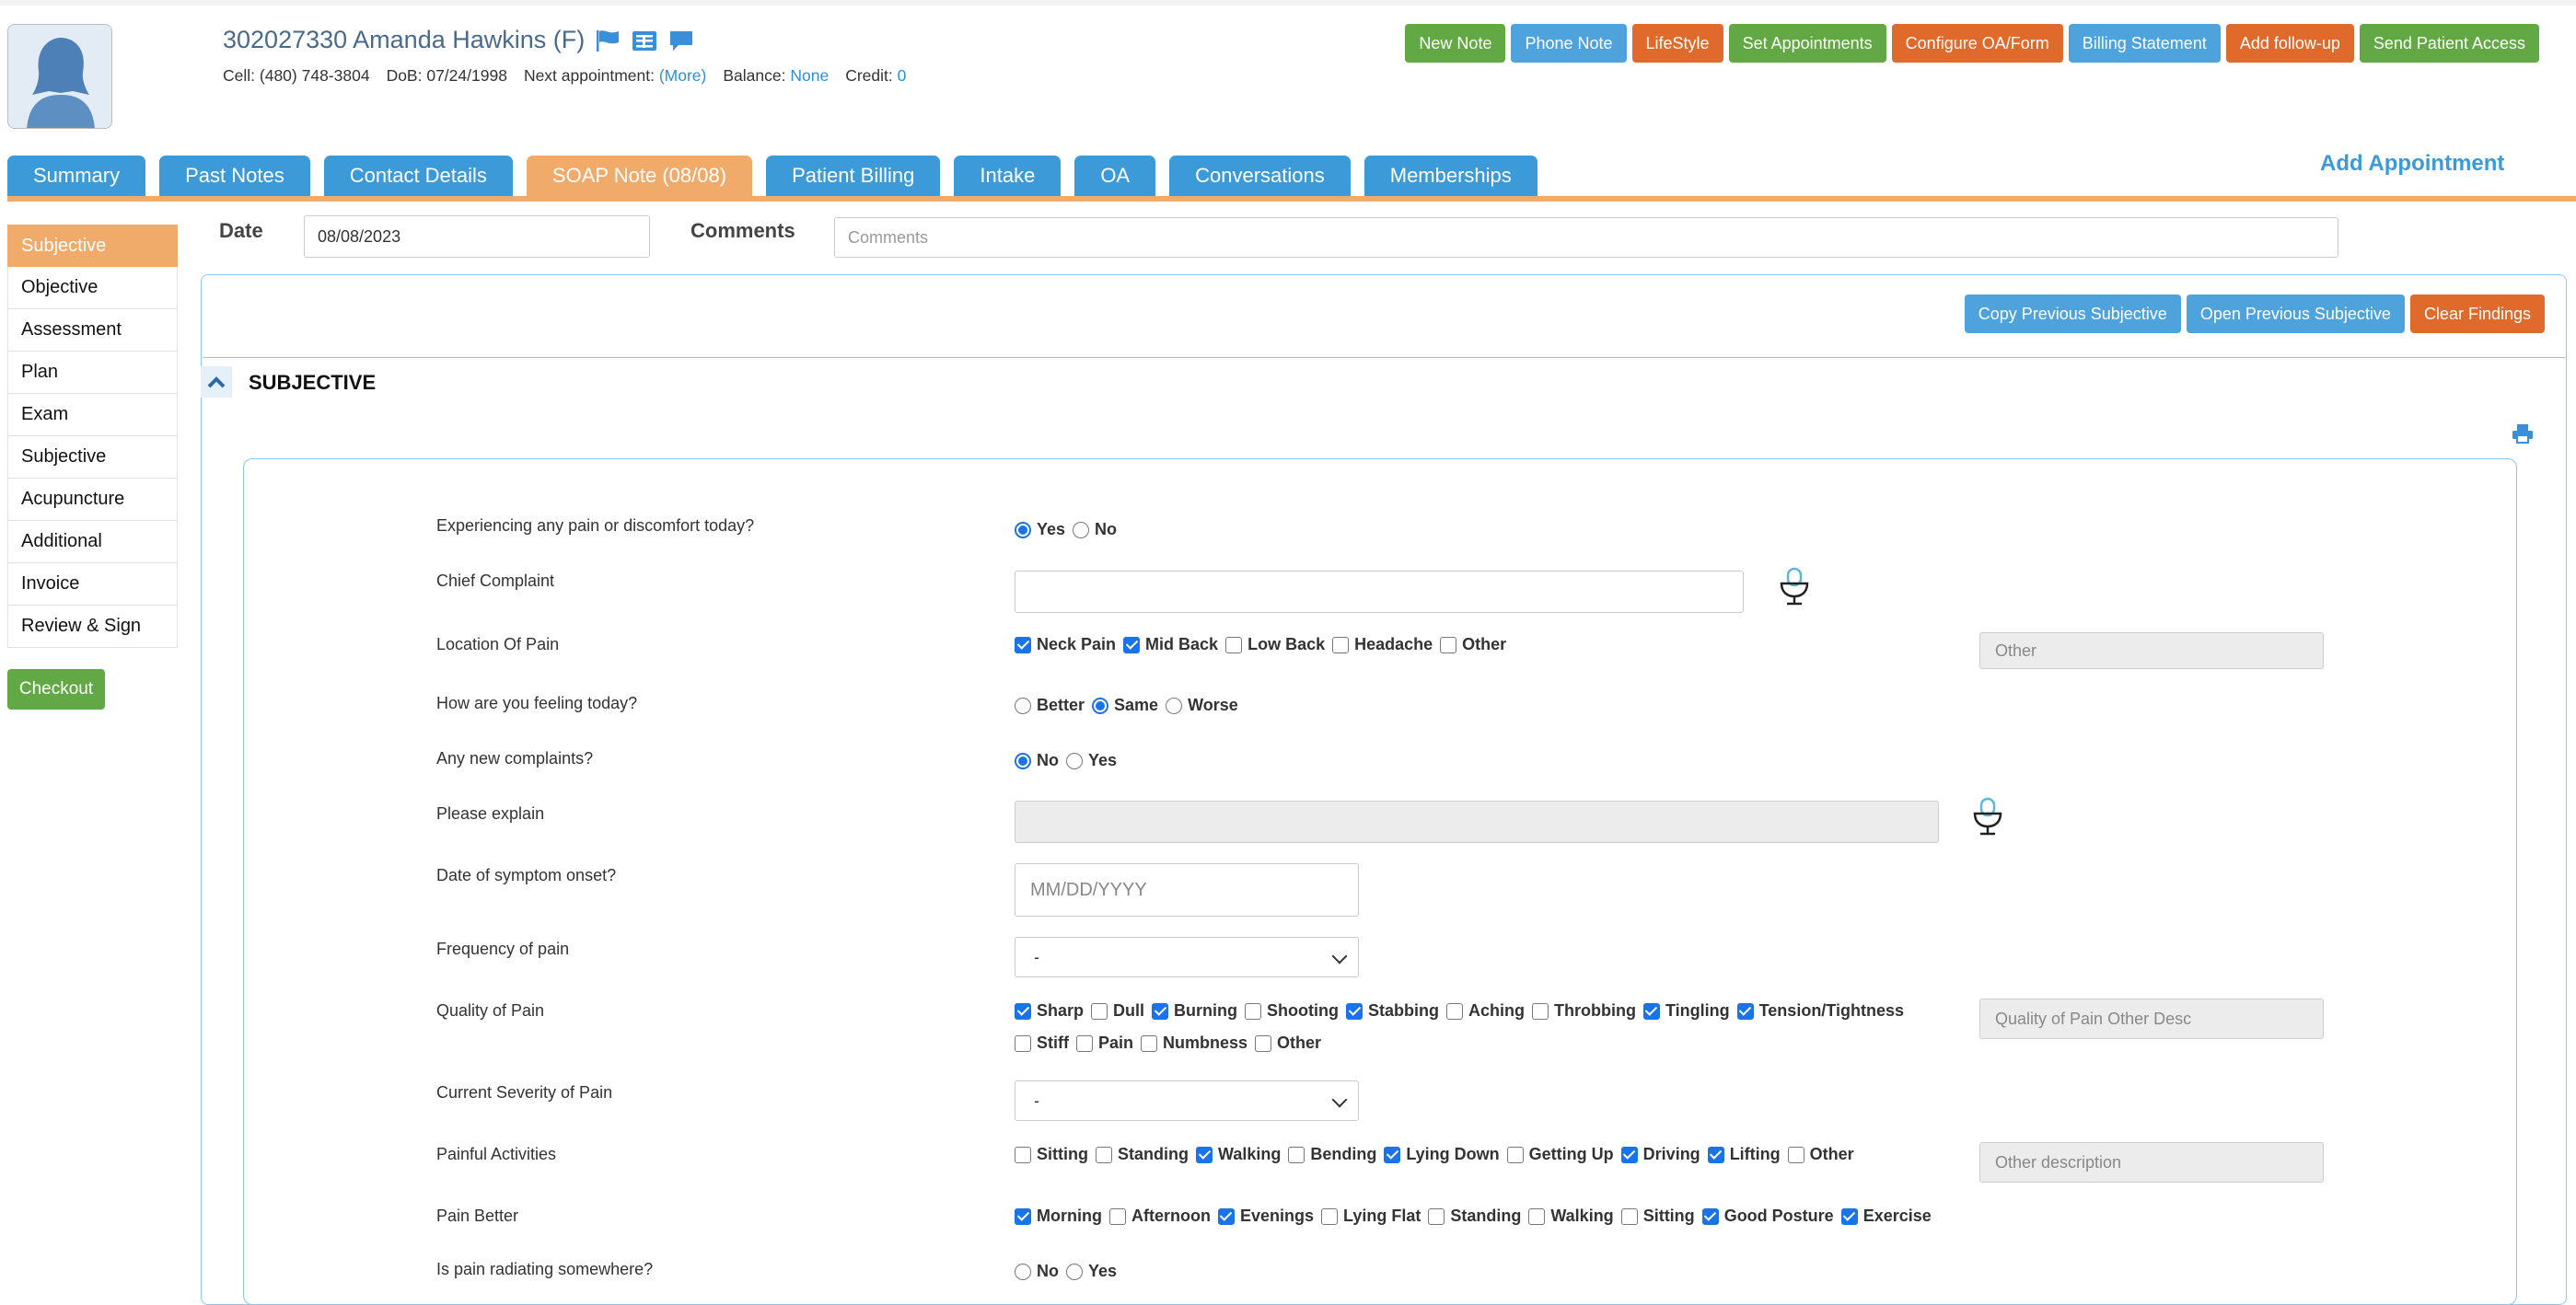 The width and height of the screenshot is (2576, 1305). What do you see at coordinates (1571, 1216) in the screenshot?
I see `checkbox-walking: Walking` at bounding box center [1571, 1216].